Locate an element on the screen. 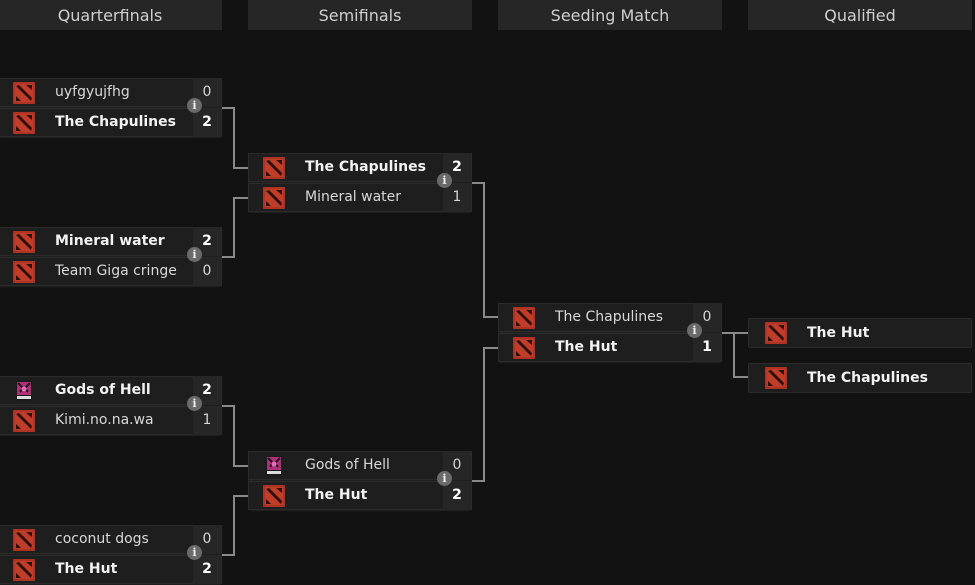 The image size is (975, 585). round-header-qualified: Qualified is located at coordinates (860, 15).